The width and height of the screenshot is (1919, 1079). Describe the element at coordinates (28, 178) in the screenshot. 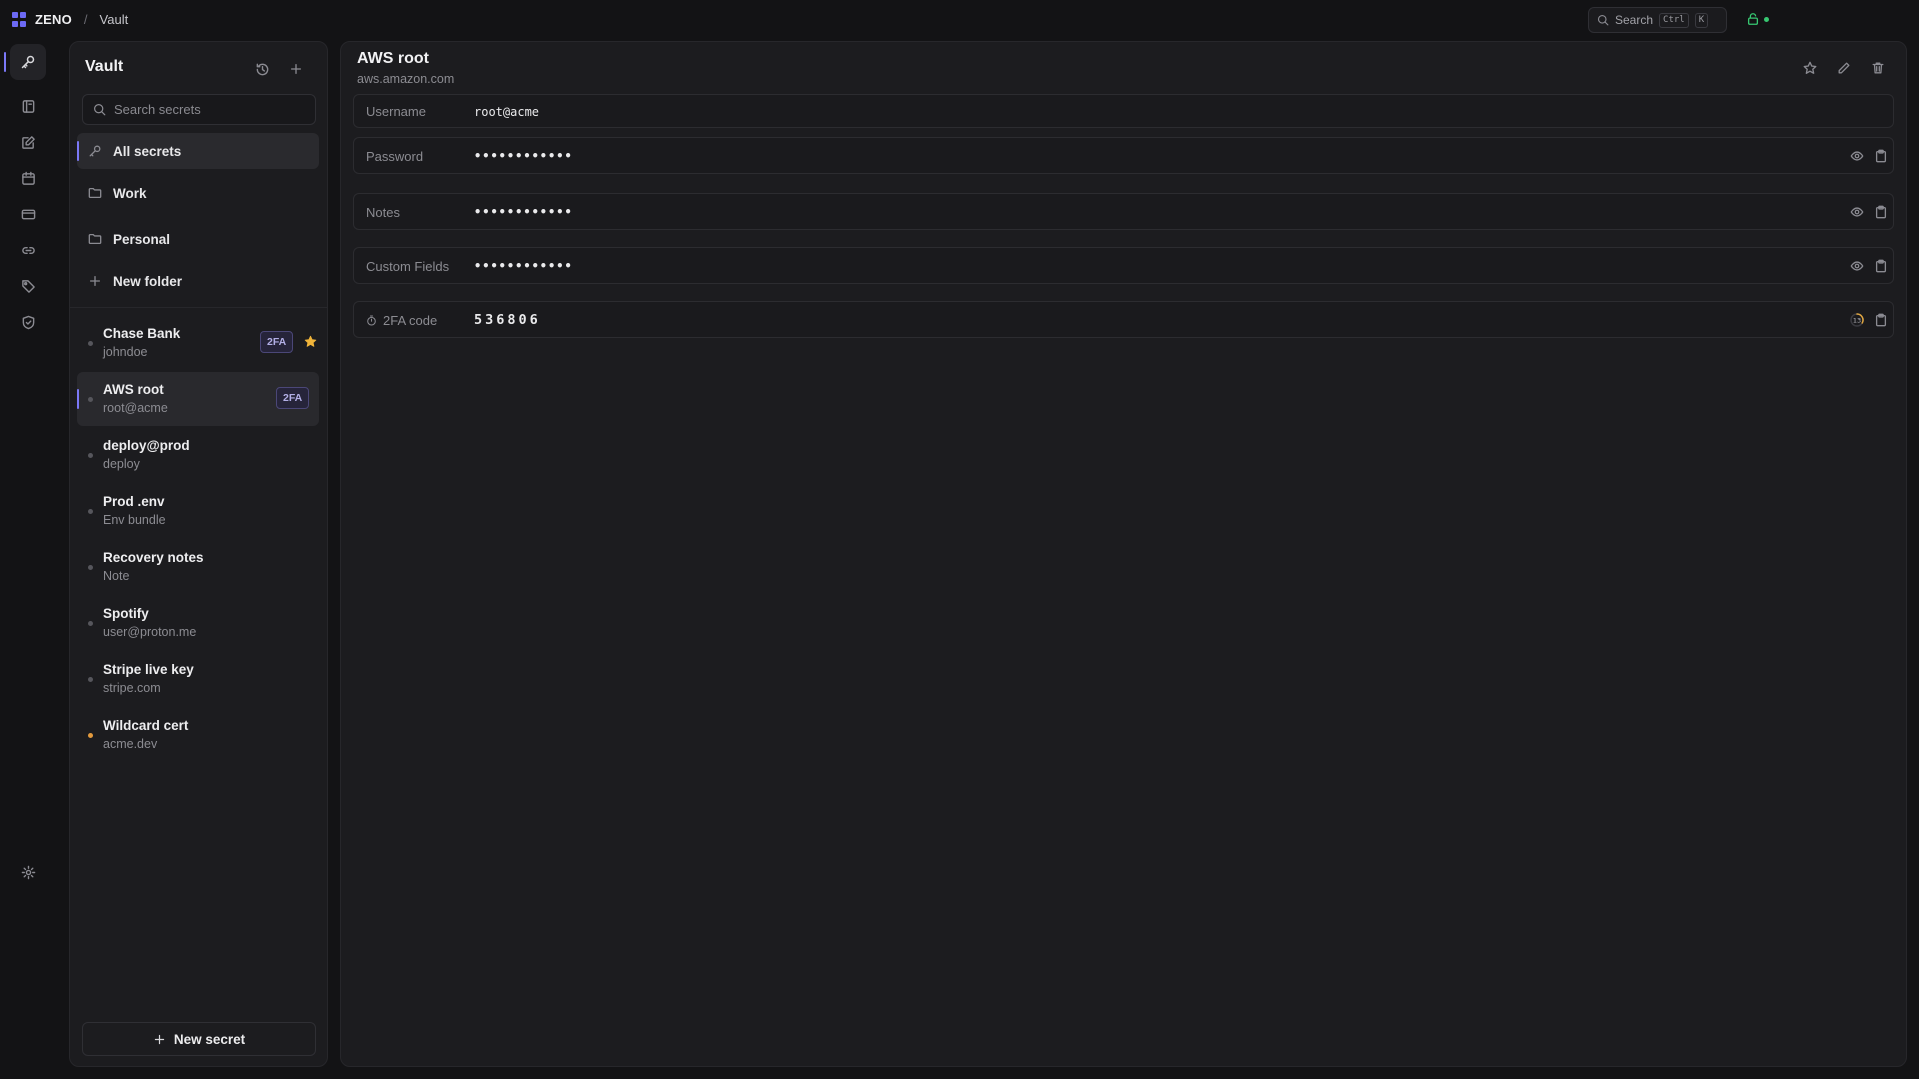

I see `rail-calendar-button` at that location.